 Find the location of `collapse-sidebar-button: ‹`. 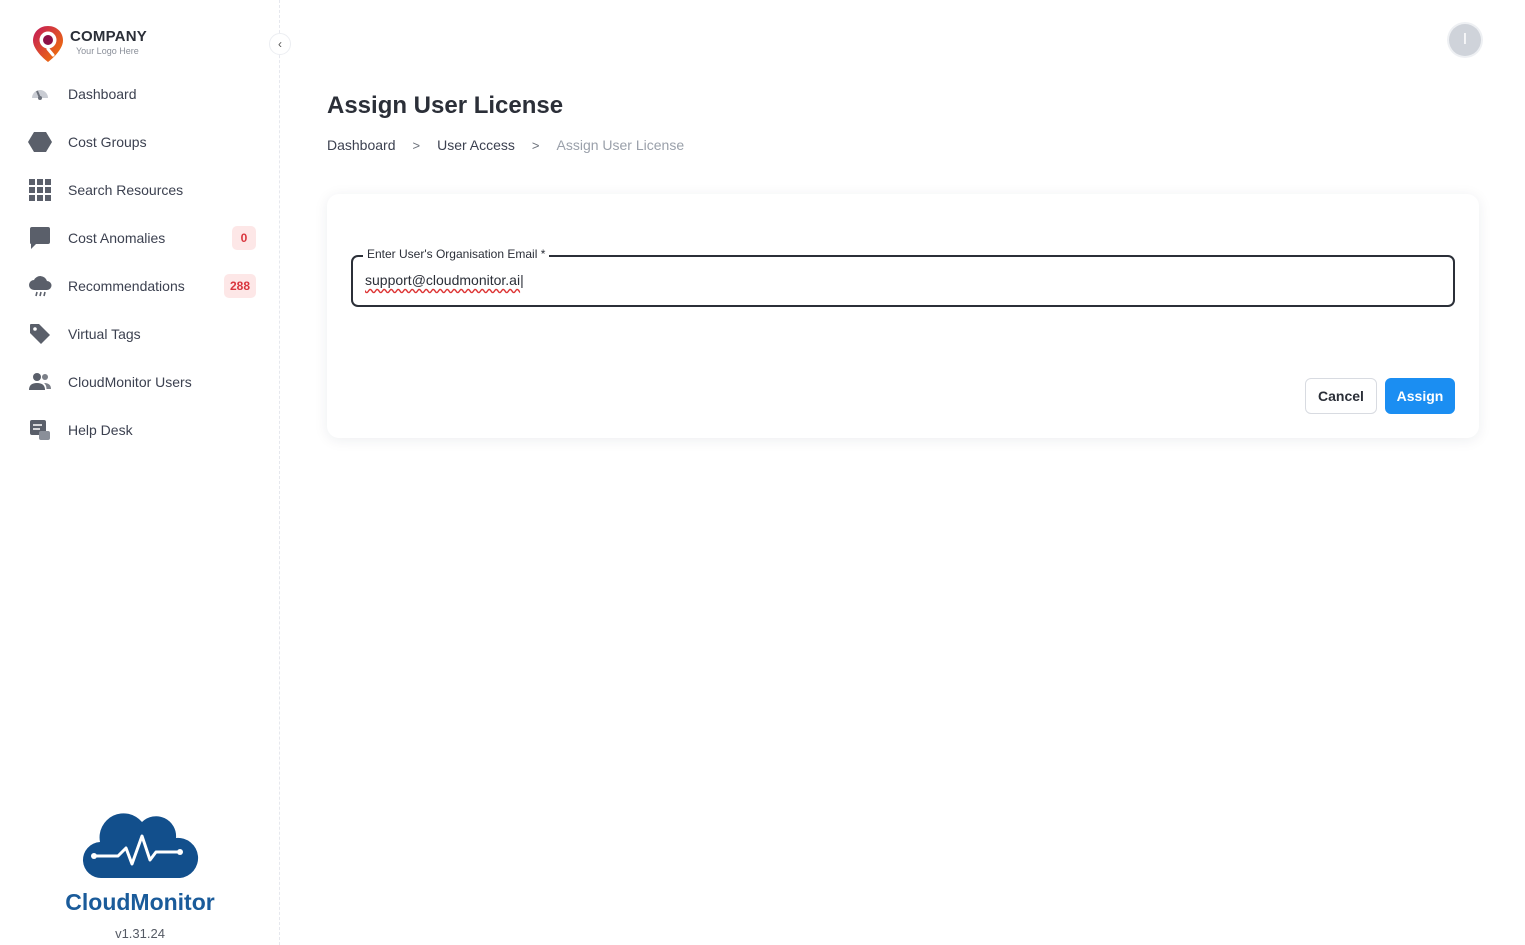

collapse-sidebar-button: ‹ is located at coordinates (280, 44).